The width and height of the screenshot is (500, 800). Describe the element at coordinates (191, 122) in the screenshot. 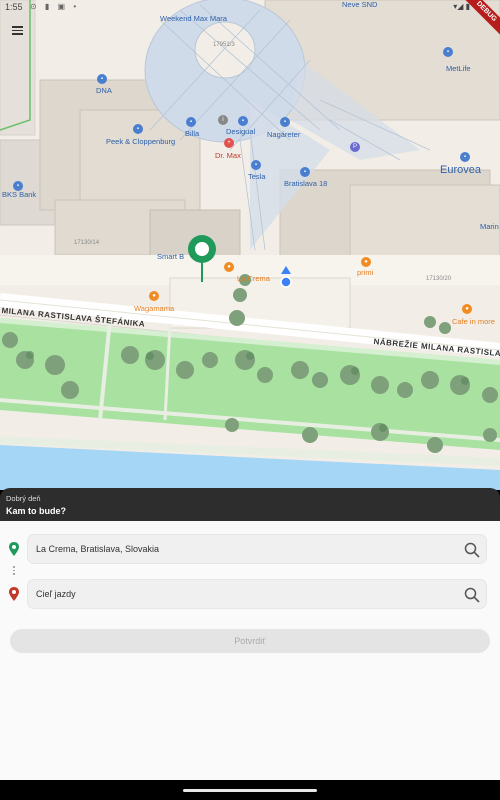

I see `billa-poi-icon: ▪` at that location.